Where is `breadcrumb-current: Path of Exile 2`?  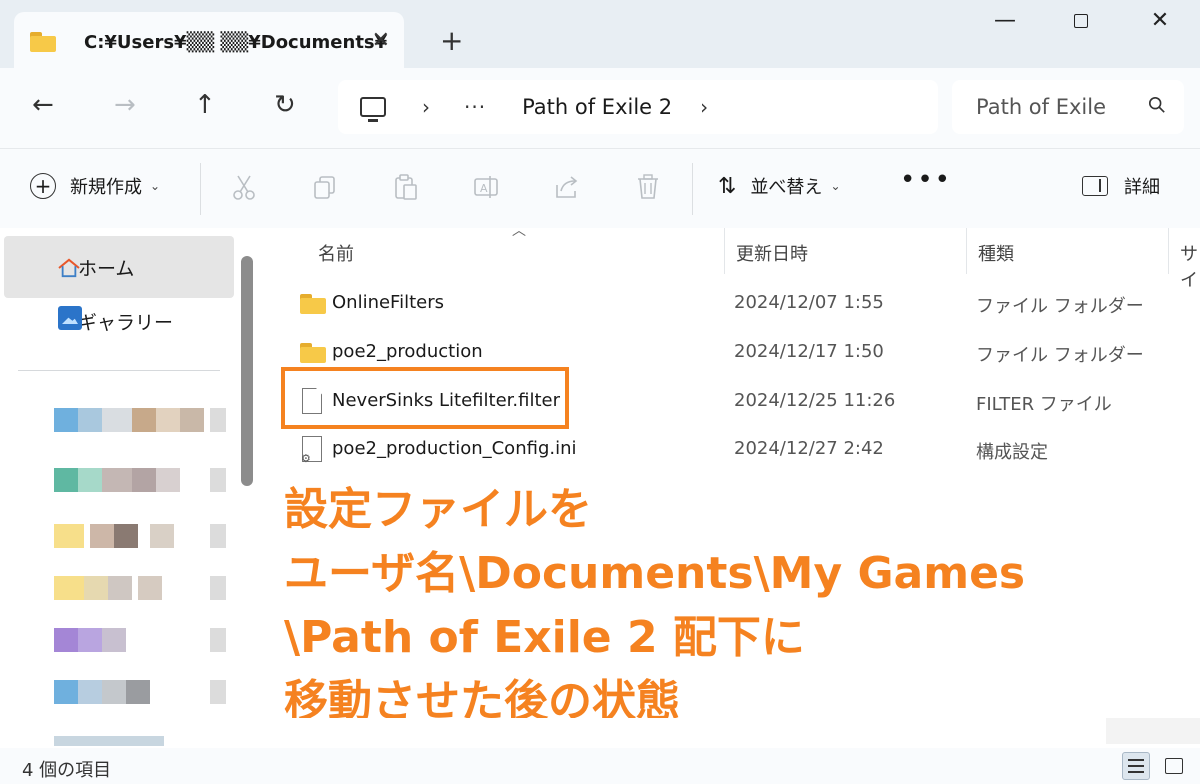 breadcrumb-current: Path of Exile 2 is located at coordinates (597, 107).